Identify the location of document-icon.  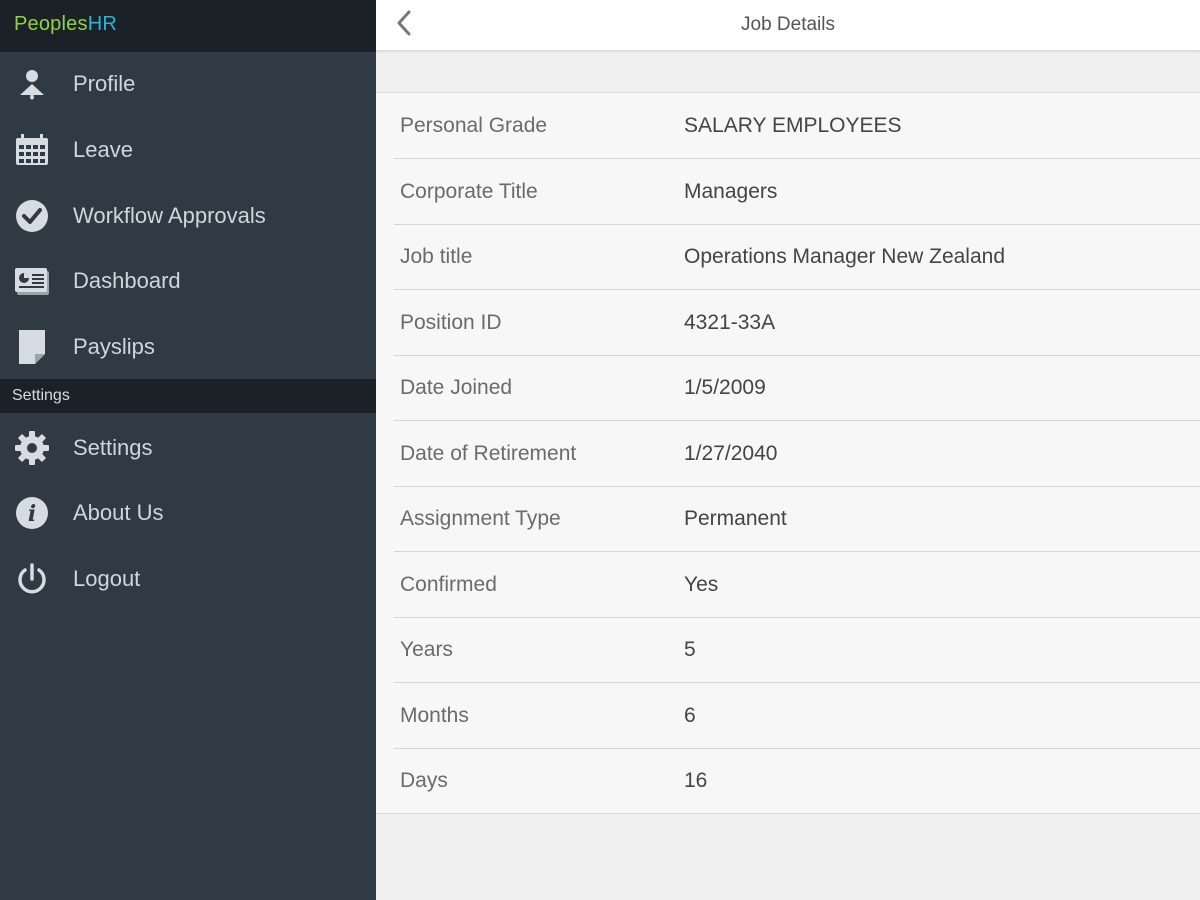
(32, 347).